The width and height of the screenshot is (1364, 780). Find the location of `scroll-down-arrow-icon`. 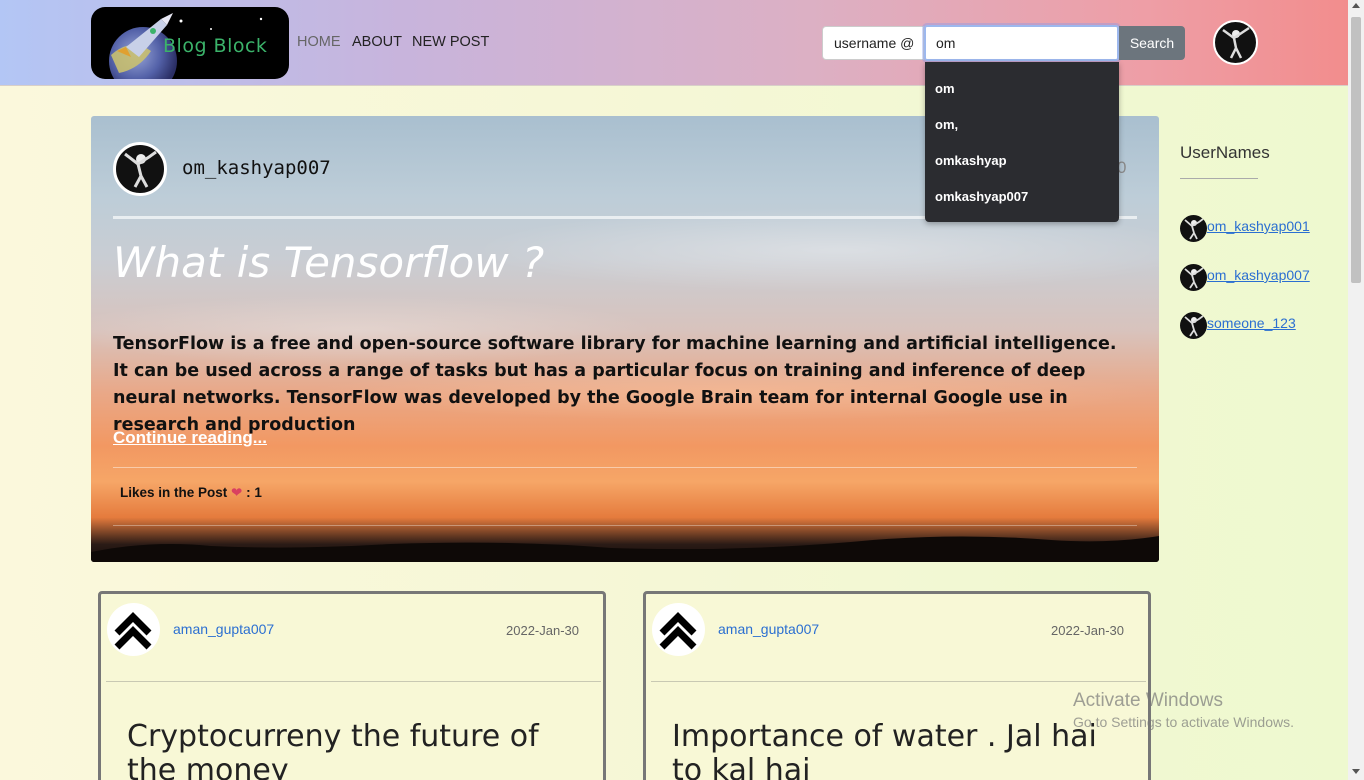

scroll-down-arrow-icon is located at coordinates (1356, 771).